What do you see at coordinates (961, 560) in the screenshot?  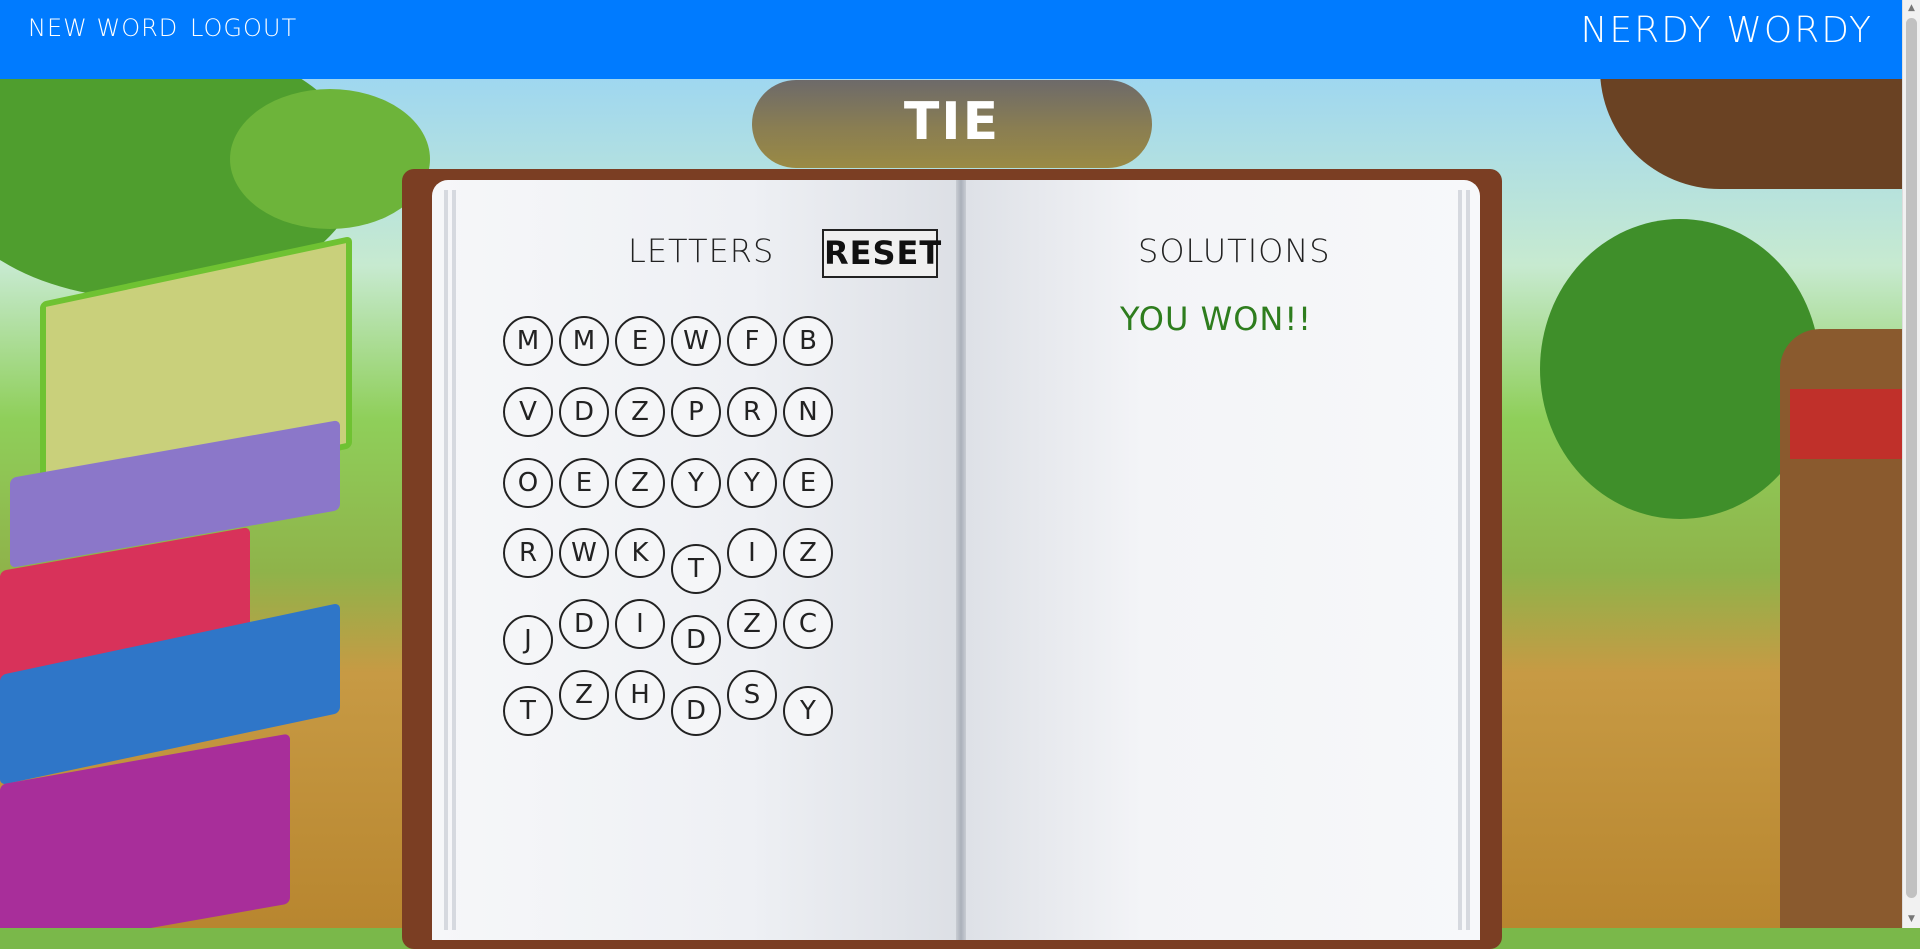 I see `book-spine` at bounding box center [961, 560].